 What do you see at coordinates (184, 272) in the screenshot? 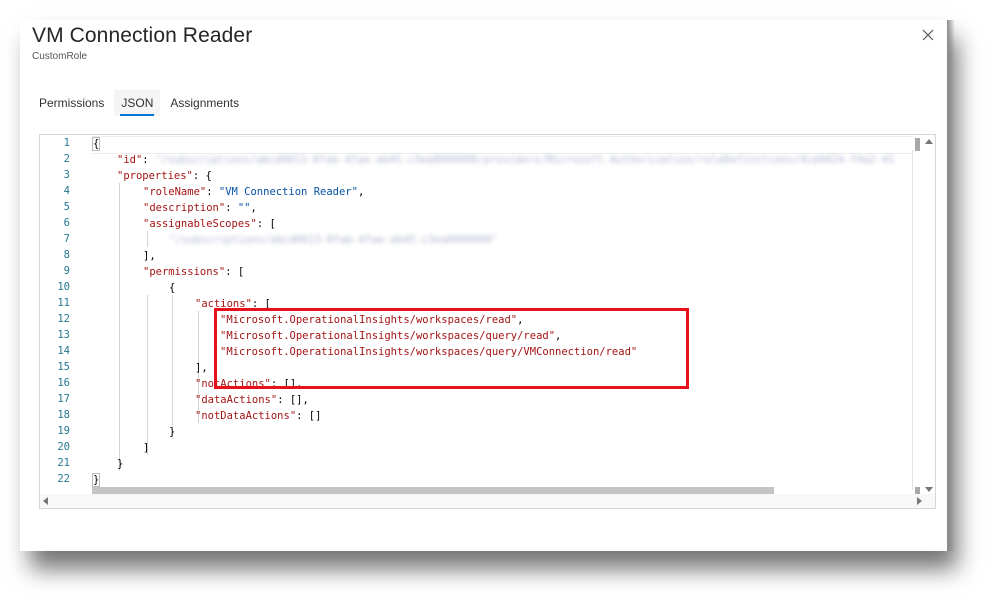
I see `json-key: "permissions"` at bounding box center [184, 272].